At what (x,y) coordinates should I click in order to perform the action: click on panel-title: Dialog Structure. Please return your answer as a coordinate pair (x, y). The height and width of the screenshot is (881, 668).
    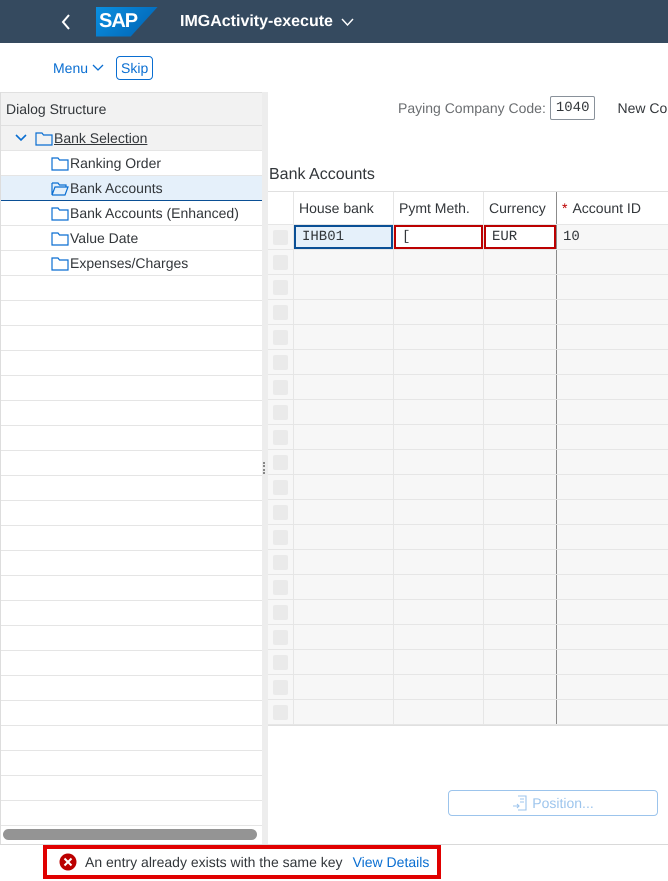
    Looking at the image, I should click on (131, 109).